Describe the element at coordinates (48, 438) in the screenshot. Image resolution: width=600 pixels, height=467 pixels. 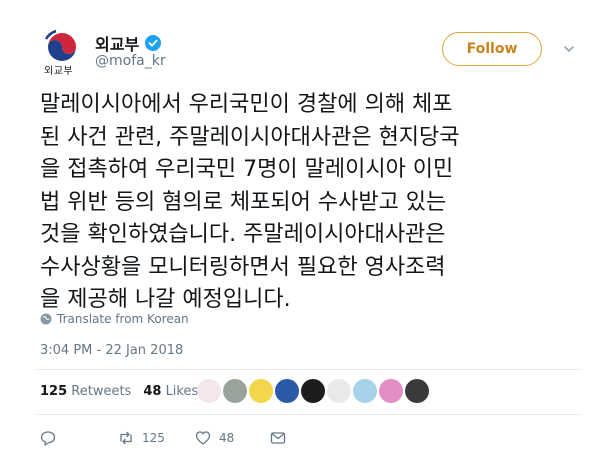
I see `reply-icon` at that location.